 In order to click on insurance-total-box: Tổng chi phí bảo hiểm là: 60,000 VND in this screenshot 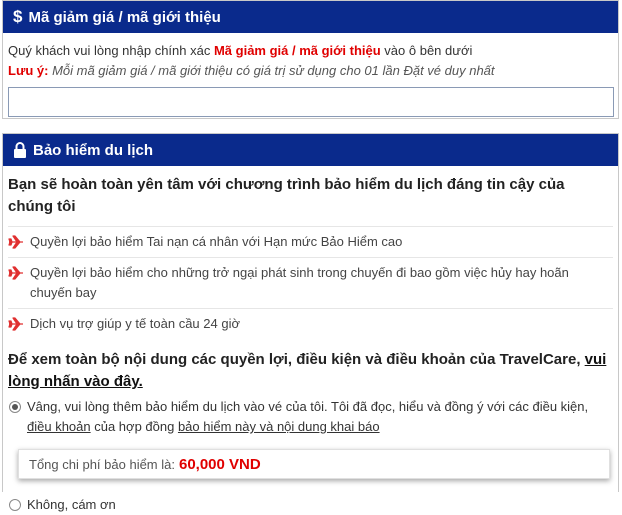, I will do `click(314, 464)`.